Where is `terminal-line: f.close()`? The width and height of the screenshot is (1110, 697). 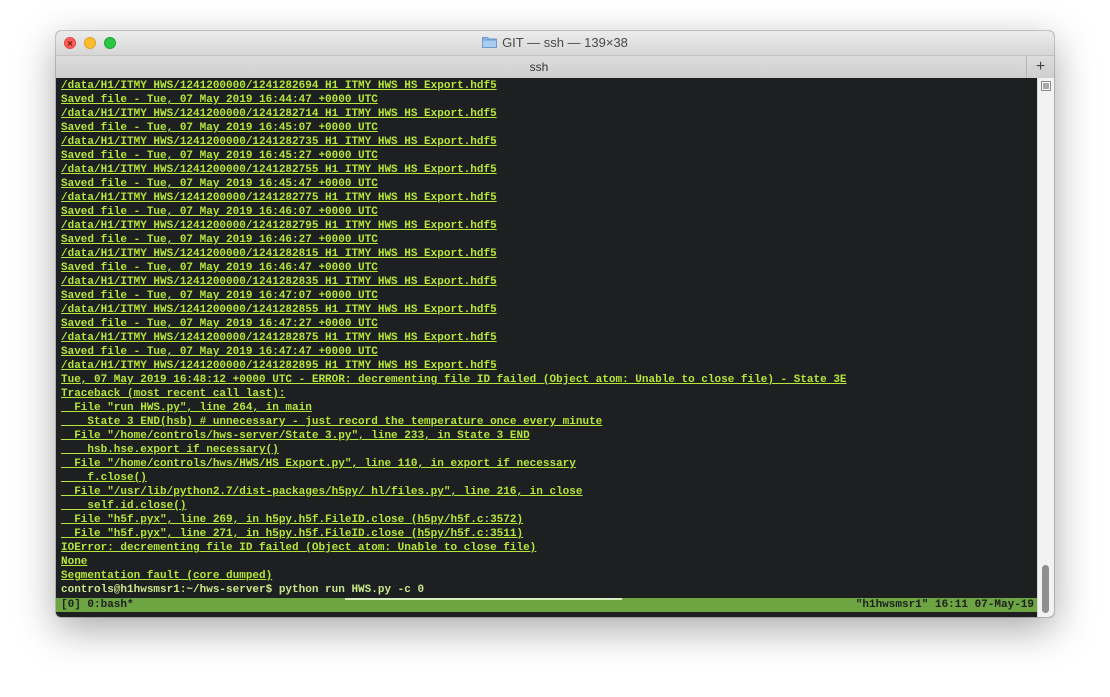 terminal-line: f.close() is located at coordinates (549, 478).